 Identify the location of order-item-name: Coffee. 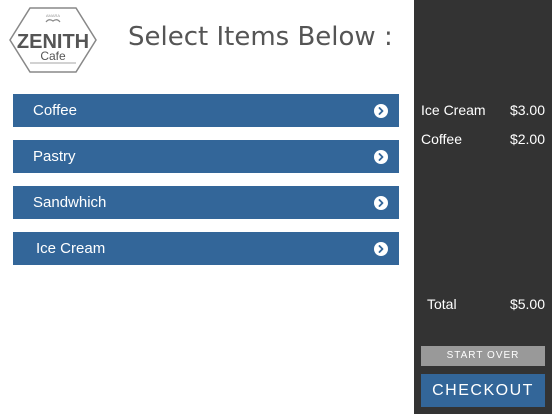
(441, 139).